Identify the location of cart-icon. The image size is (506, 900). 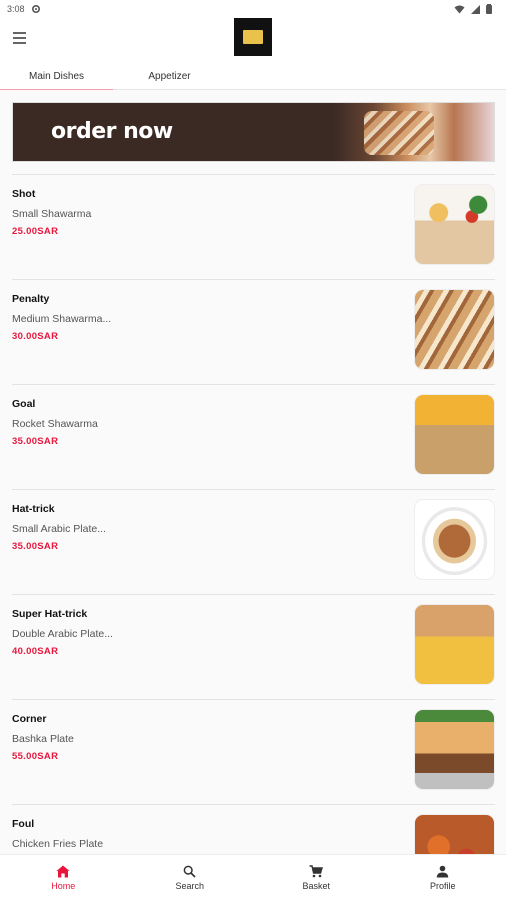
(316, 871).